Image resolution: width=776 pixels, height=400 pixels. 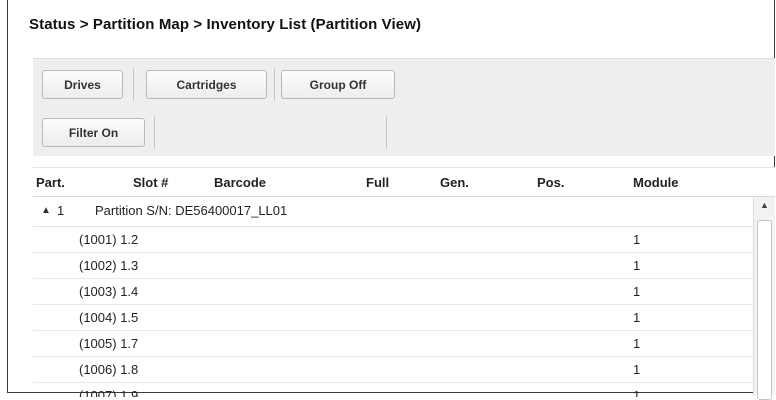 What do you see at coordinates (393, 266) in the screenshot?
I see `table-row: (1002) 1.3 1` at bounding box center [393, 266].